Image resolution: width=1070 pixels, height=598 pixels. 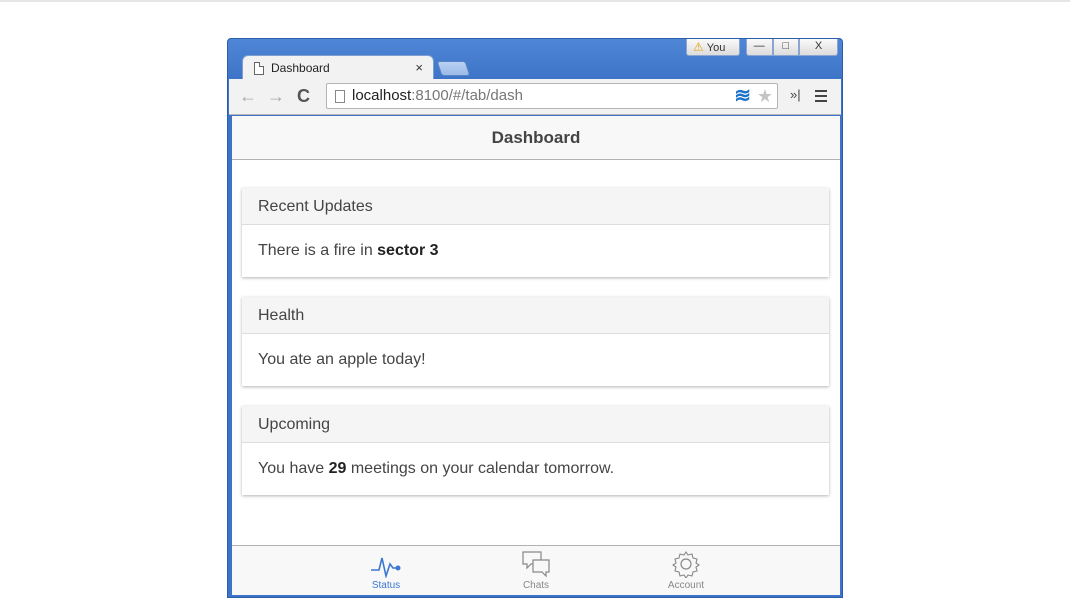 I want to click on browser-tab: Dashboard ×, so click(x=338, y=67).